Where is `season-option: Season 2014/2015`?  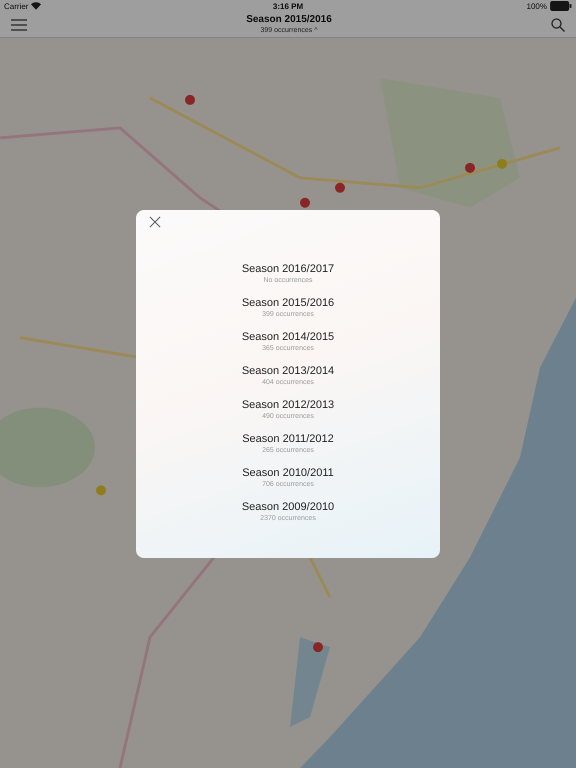 season-option: Season 2014/2015 is located at coordinates (288, 337).